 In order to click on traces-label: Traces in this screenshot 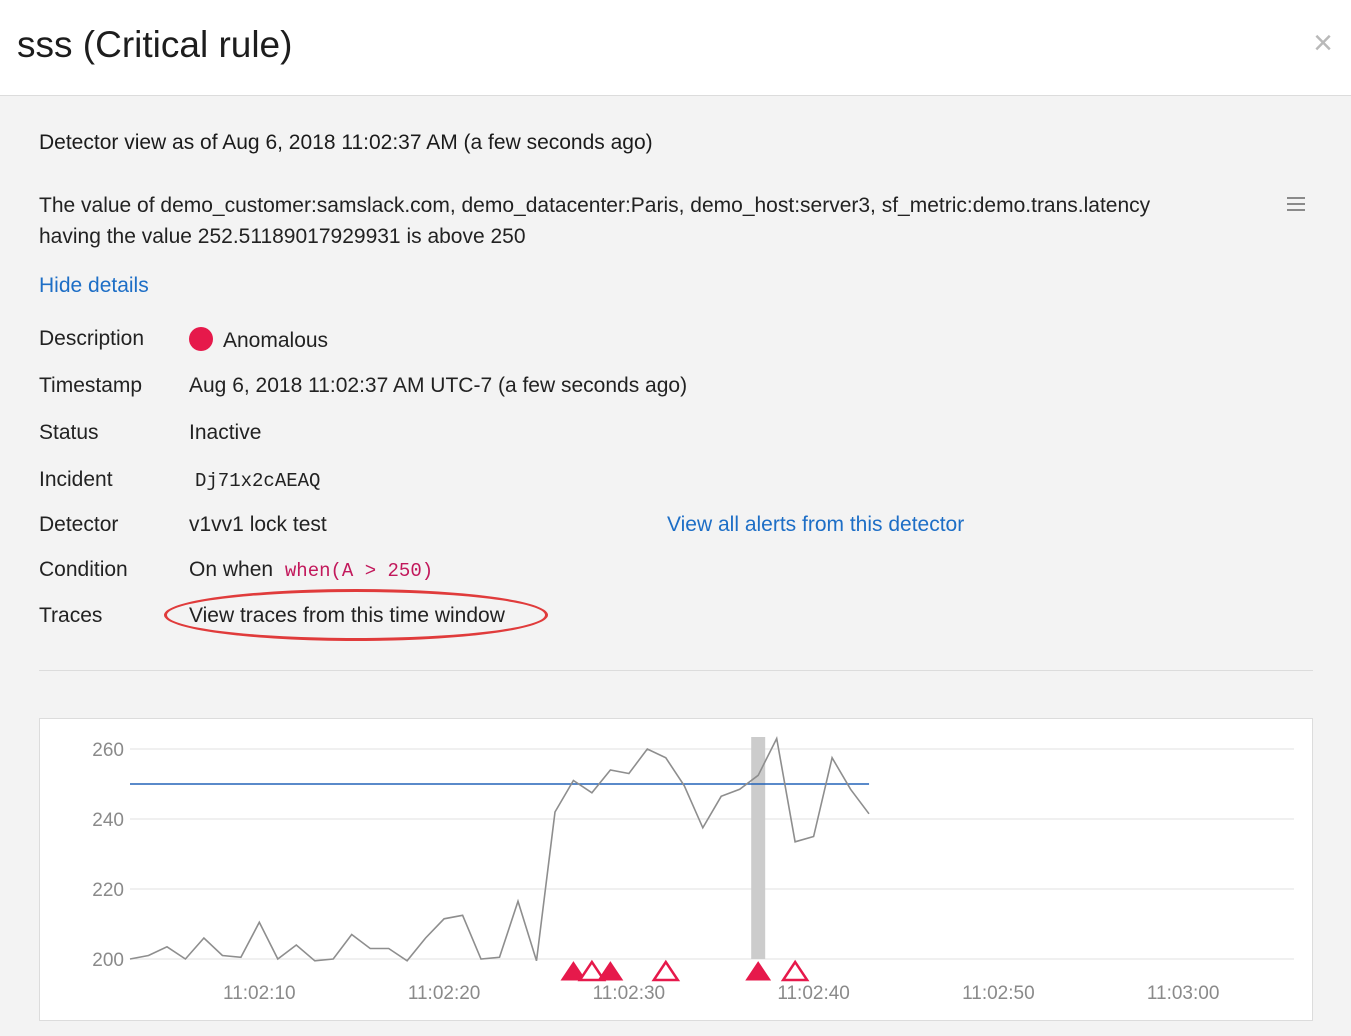, I will do `click(71, 615)`.